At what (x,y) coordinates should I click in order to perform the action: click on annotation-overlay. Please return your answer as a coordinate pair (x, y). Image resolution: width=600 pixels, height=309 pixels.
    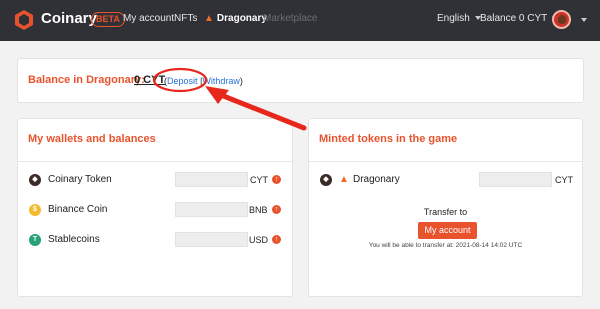
    Looking at the image, I should click on (229, 99).